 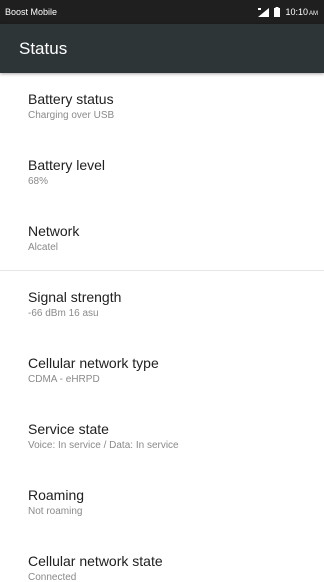 I want to click on item-summary: Alcatel, so click(x=43, y=247).